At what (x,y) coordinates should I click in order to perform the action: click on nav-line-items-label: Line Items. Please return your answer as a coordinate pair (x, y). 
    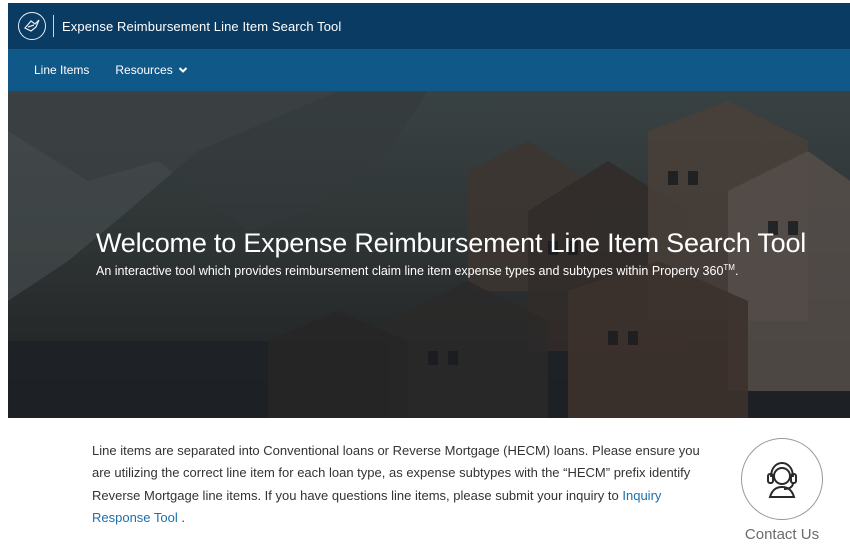
    Looking at the image, I should click on (62, 70).